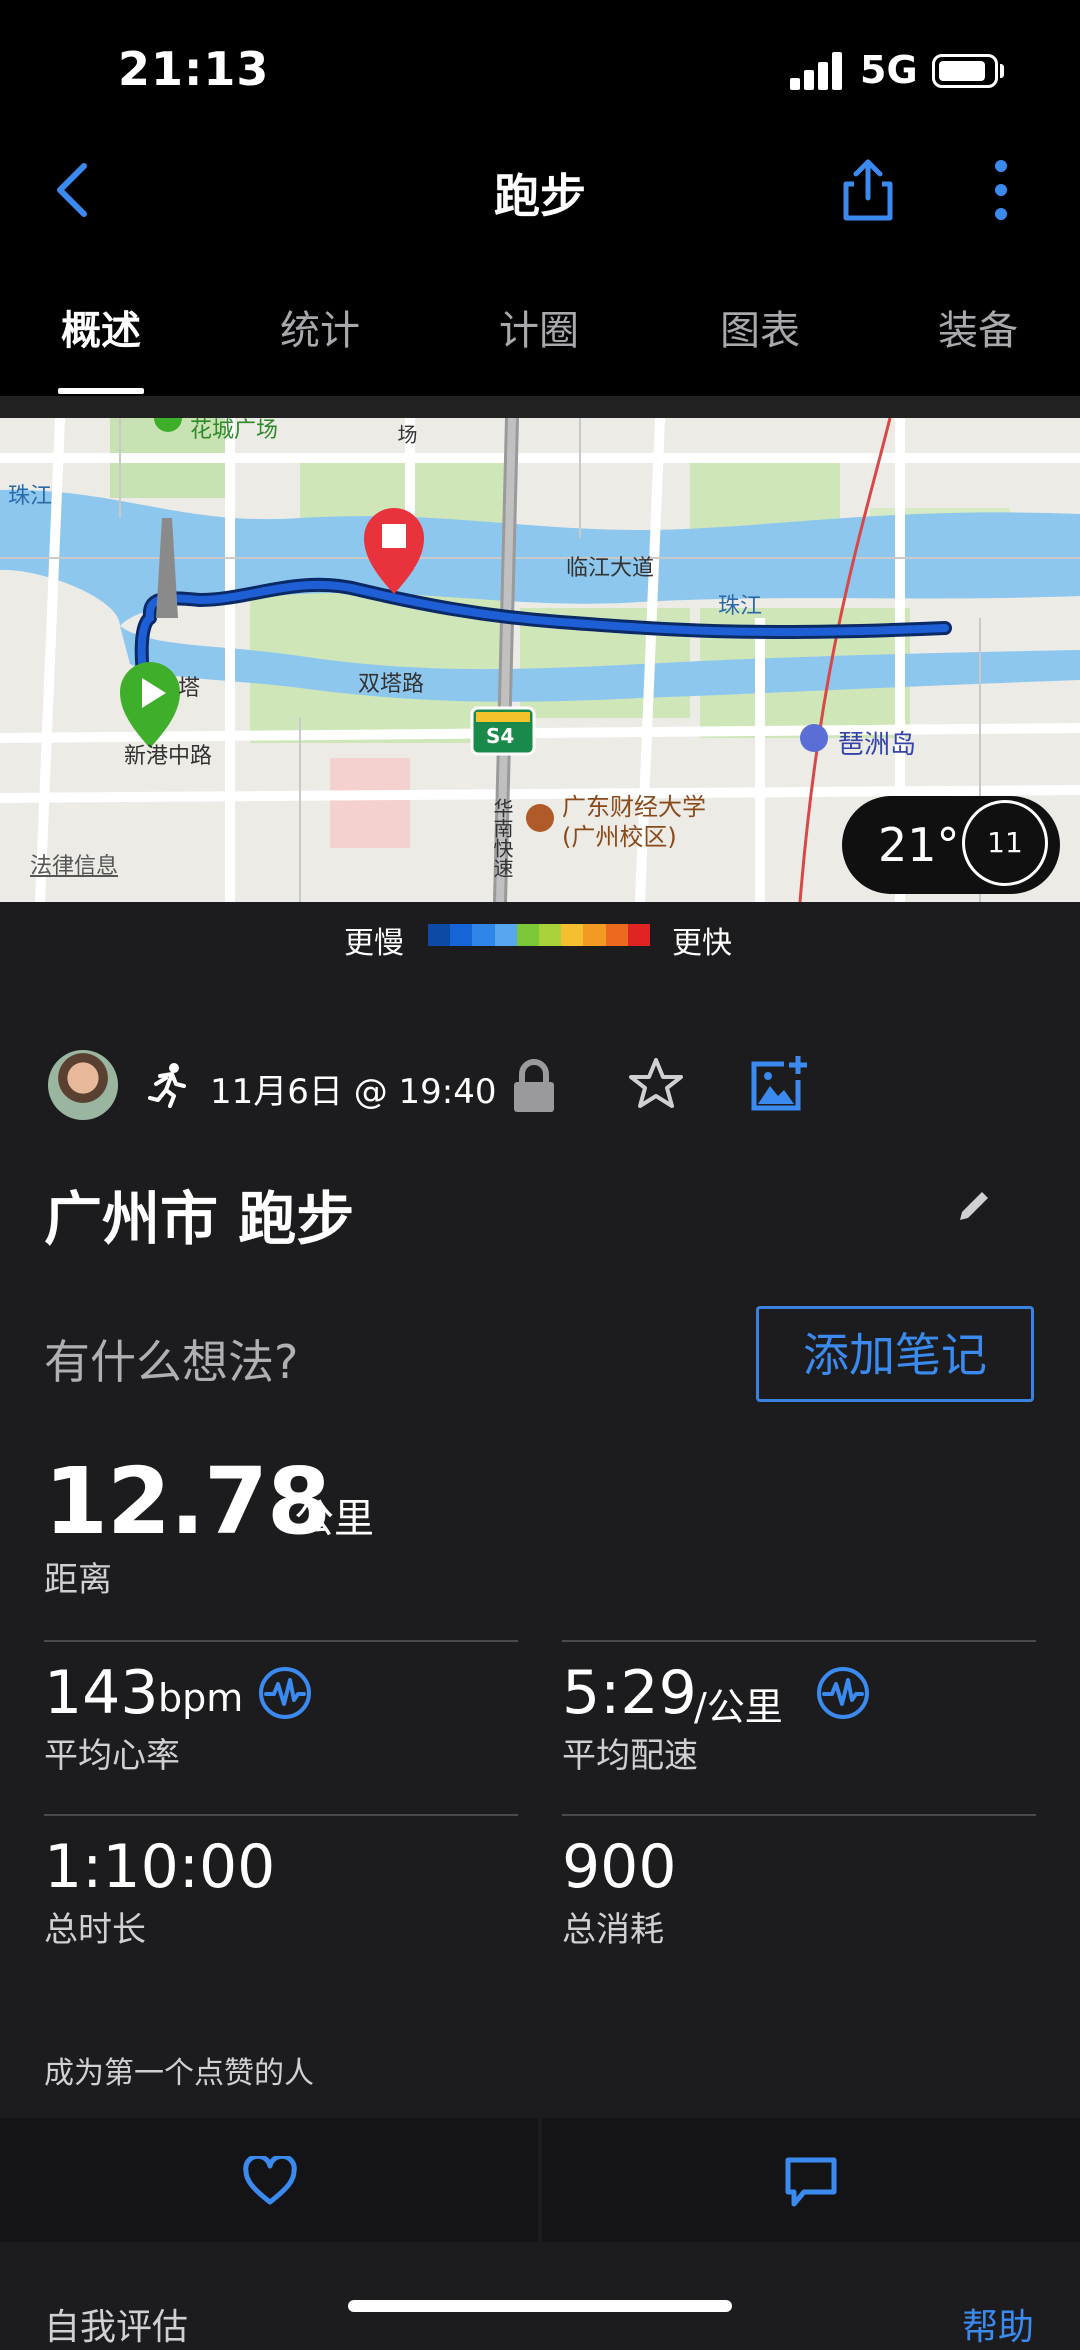  Describe the element at coordinates (919, 845) in the screenshot. I see `weather-temperature: 21°` at that location.